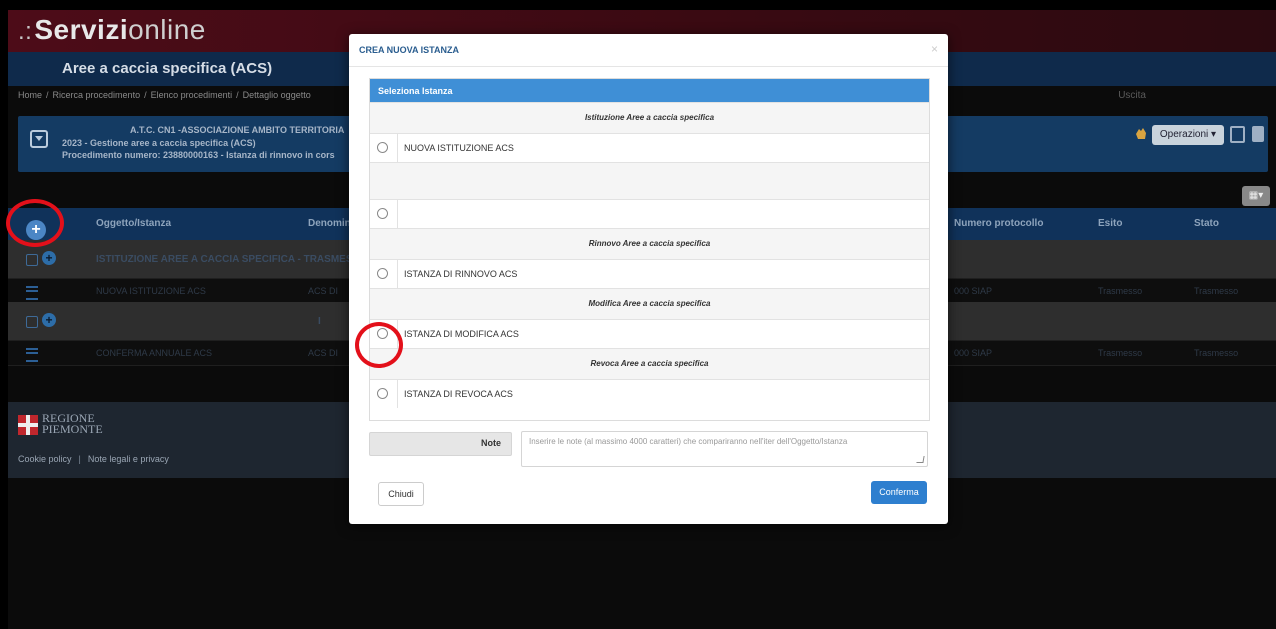  What do you see at coordinates (998, 223) in the screenshot?
I see `col-protocollo: Numero protocollo` at bounding box center [998, 223].